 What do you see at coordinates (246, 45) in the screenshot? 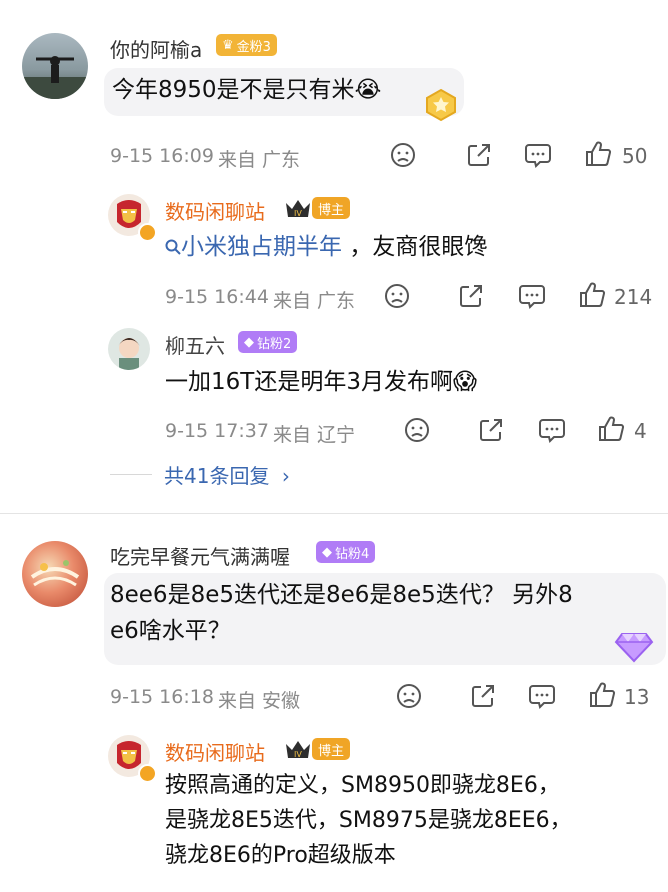
I see `fan-badge: ♛ 金粉3` at bounding box center [246, 45].